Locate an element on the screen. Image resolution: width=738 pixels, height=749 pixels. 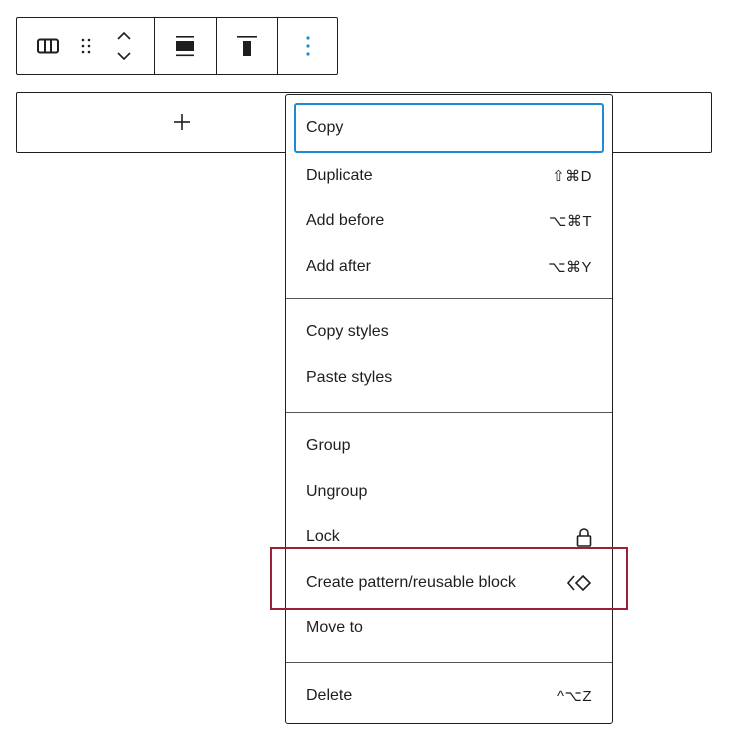
menu-item-label: Create pattern/reusable block is located at coordinates (411, 582).